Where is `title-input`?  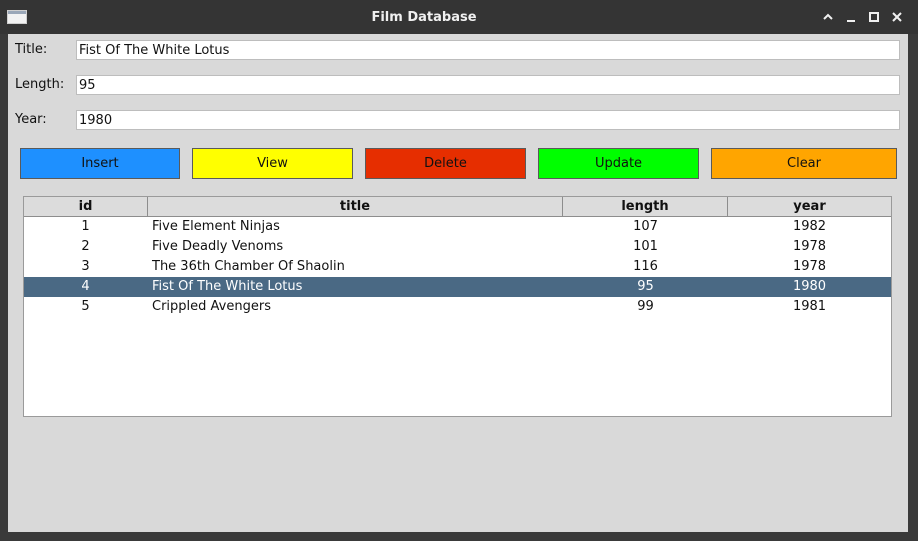
title-input is located at coordinates (488, 50).